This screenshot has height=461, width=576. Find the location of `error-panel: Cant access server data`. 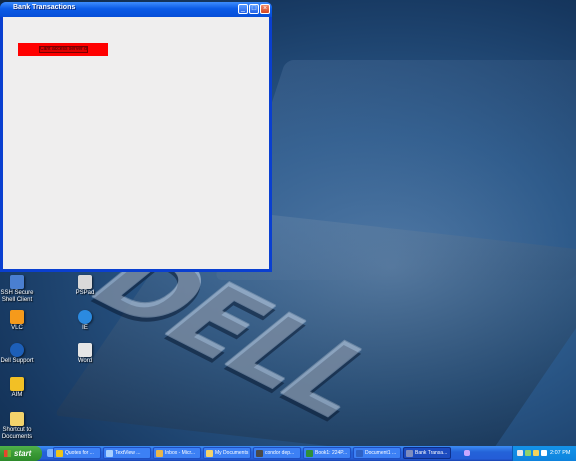

error-panel: Cant access server data is located at coordinates (63, 49).